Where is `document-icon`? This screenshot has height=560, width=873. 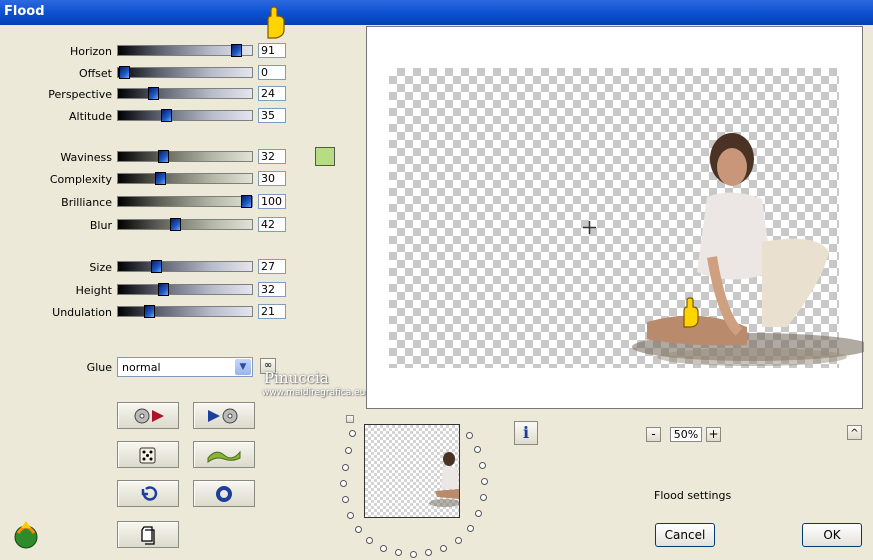 document-icon is located at coordinates (148, 535).